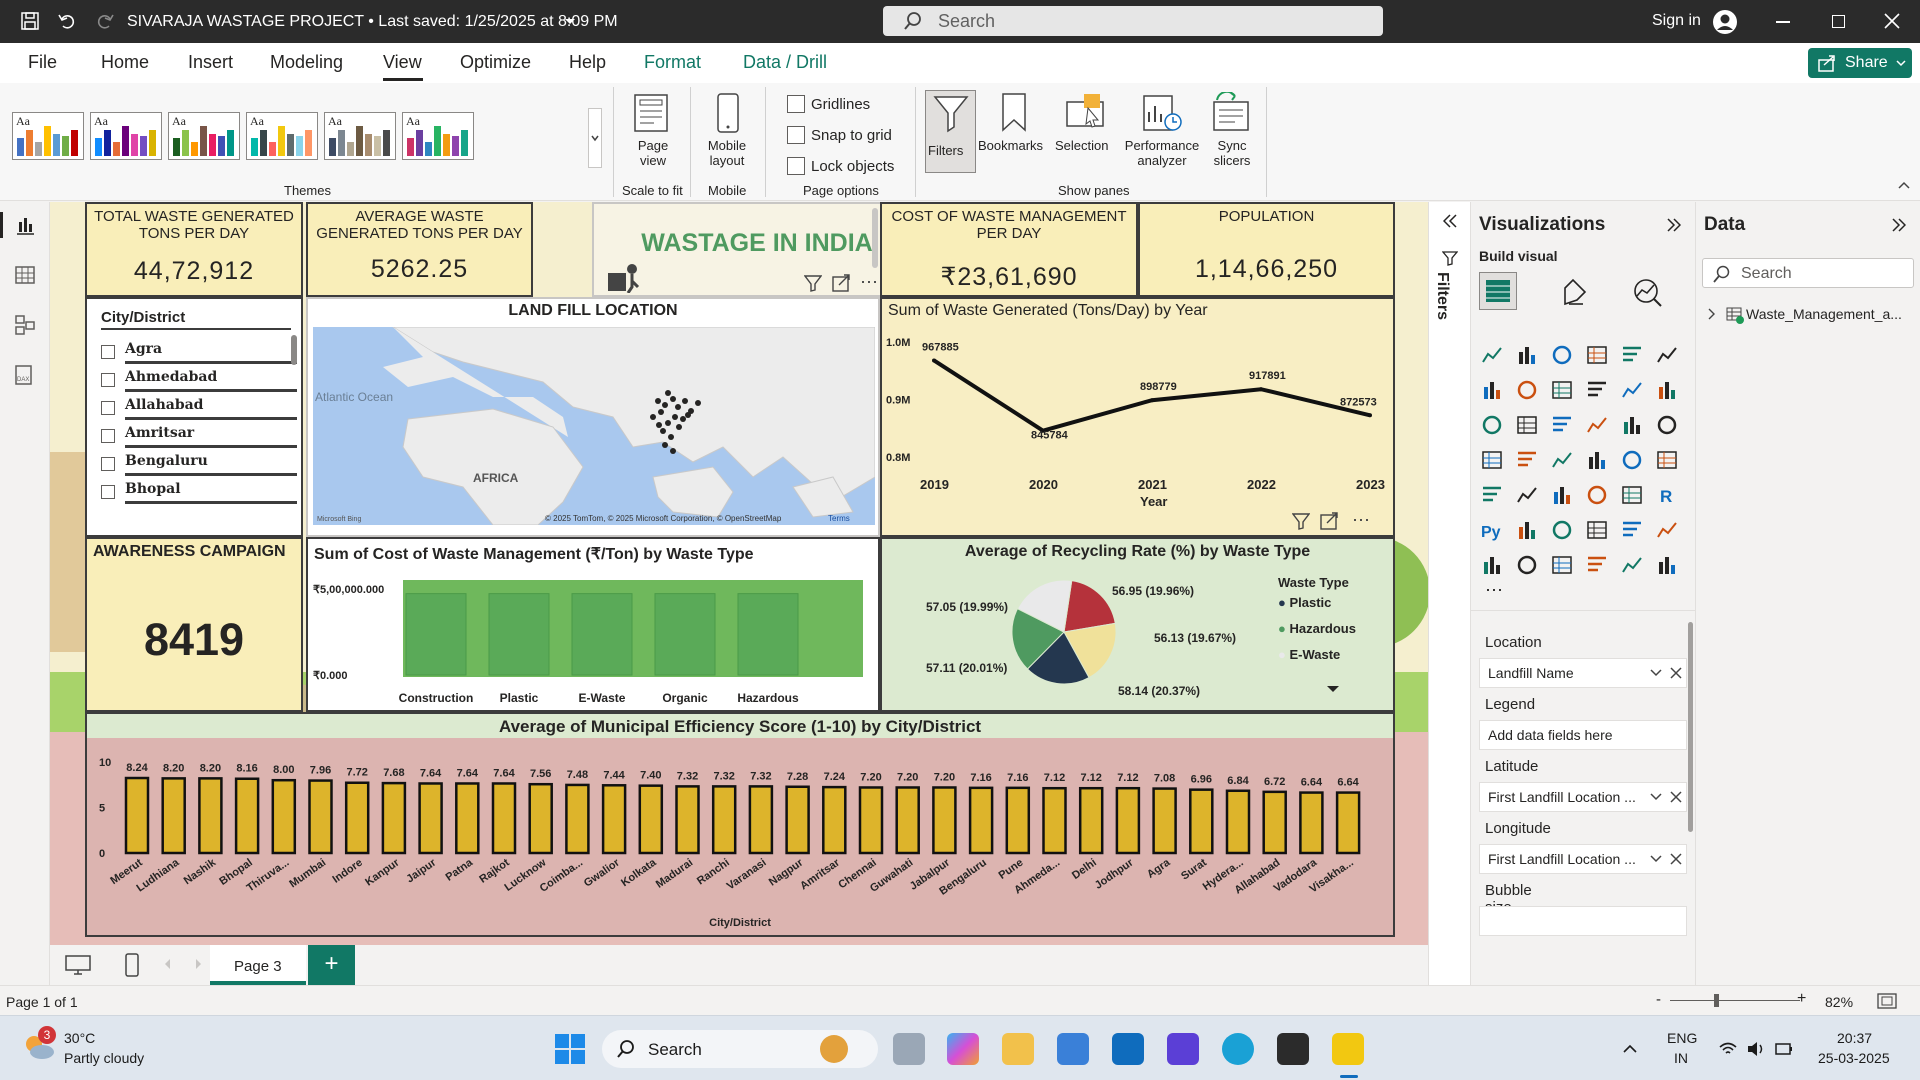 This screenshot has width=1920, height=1080. I want to click on pie-legend-item-plastic: ● Plastic, so click(1304, 602).